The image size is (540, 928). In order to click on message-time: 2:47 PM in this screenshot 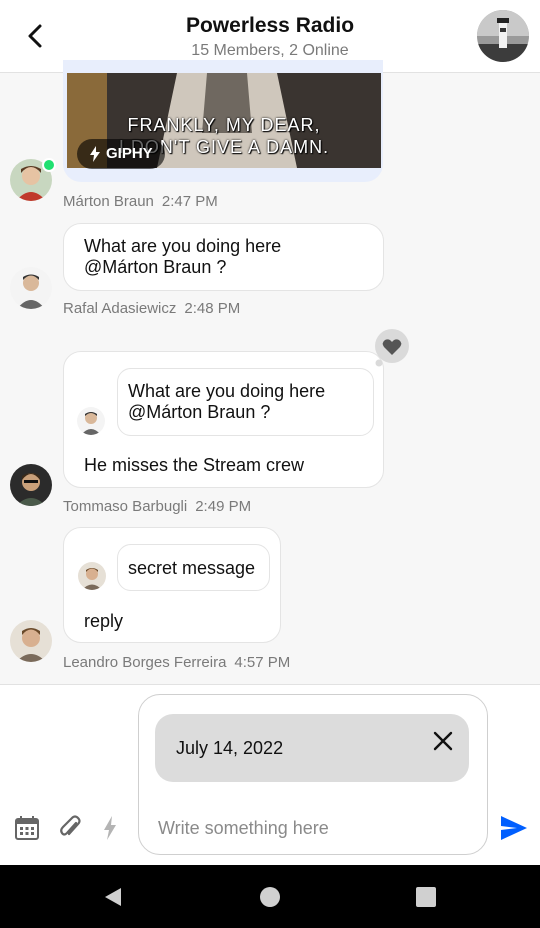, I will do `click(189, 201)`.